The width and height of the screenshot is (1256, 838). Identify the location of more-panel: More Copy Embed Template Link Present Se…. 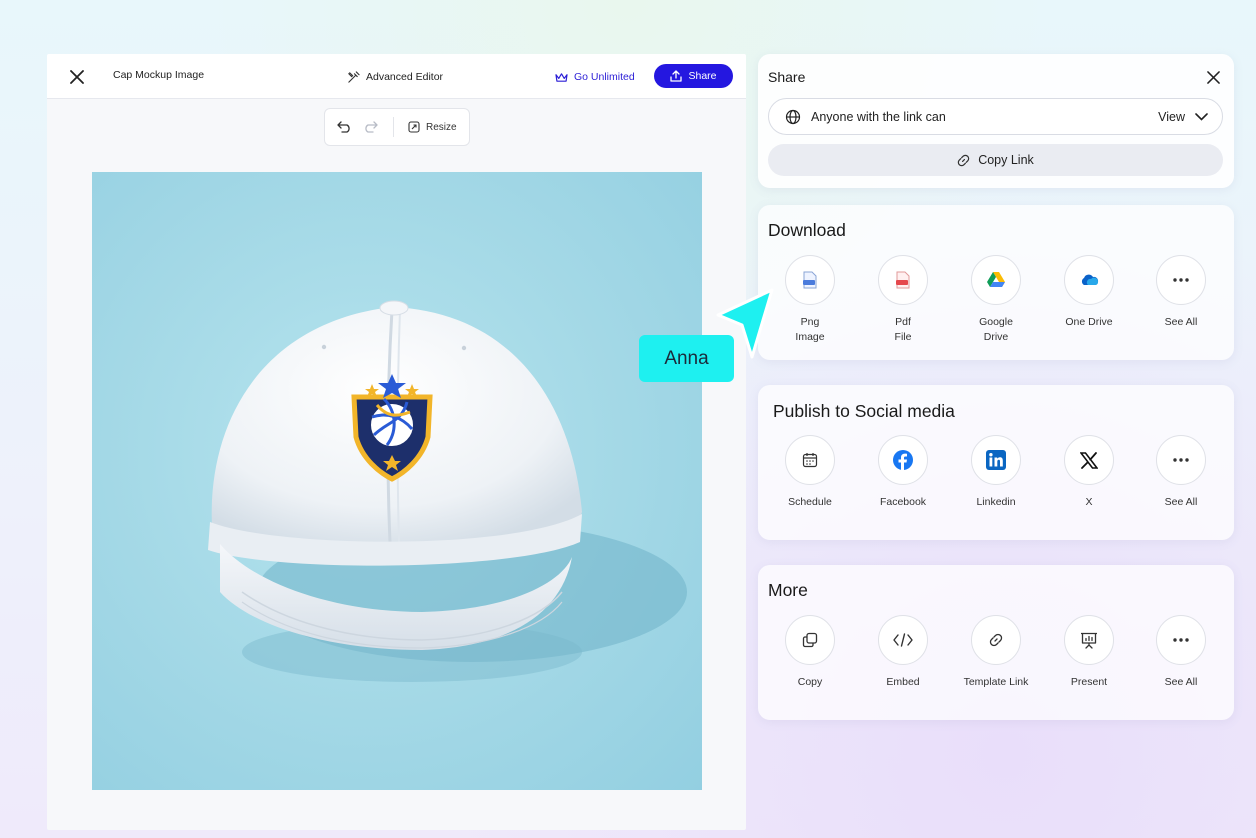
(996, 642).